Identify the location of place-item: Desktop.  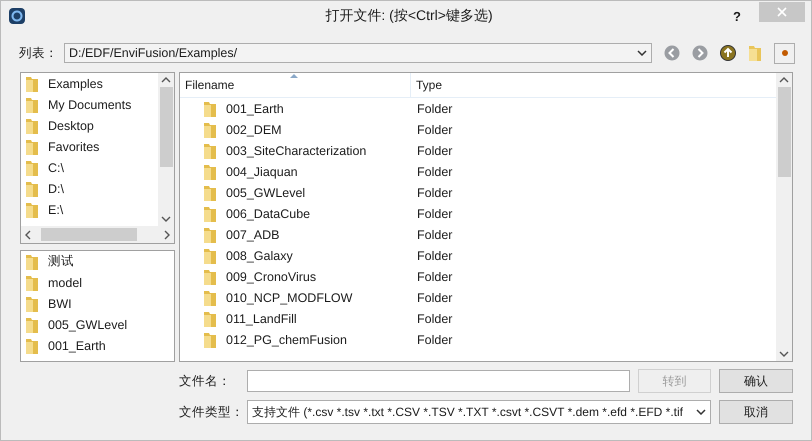
(89, 125).